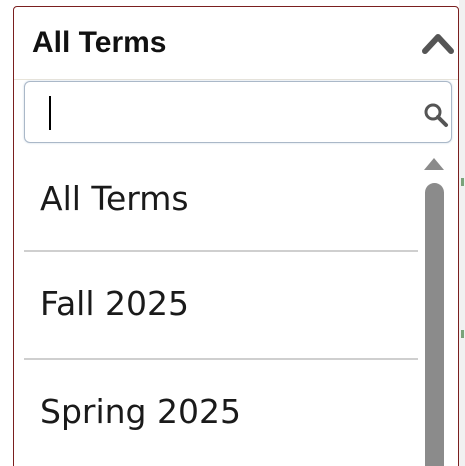 This screenshot has width=465, height=466. I want to click on text-caret, so click(50, 113).